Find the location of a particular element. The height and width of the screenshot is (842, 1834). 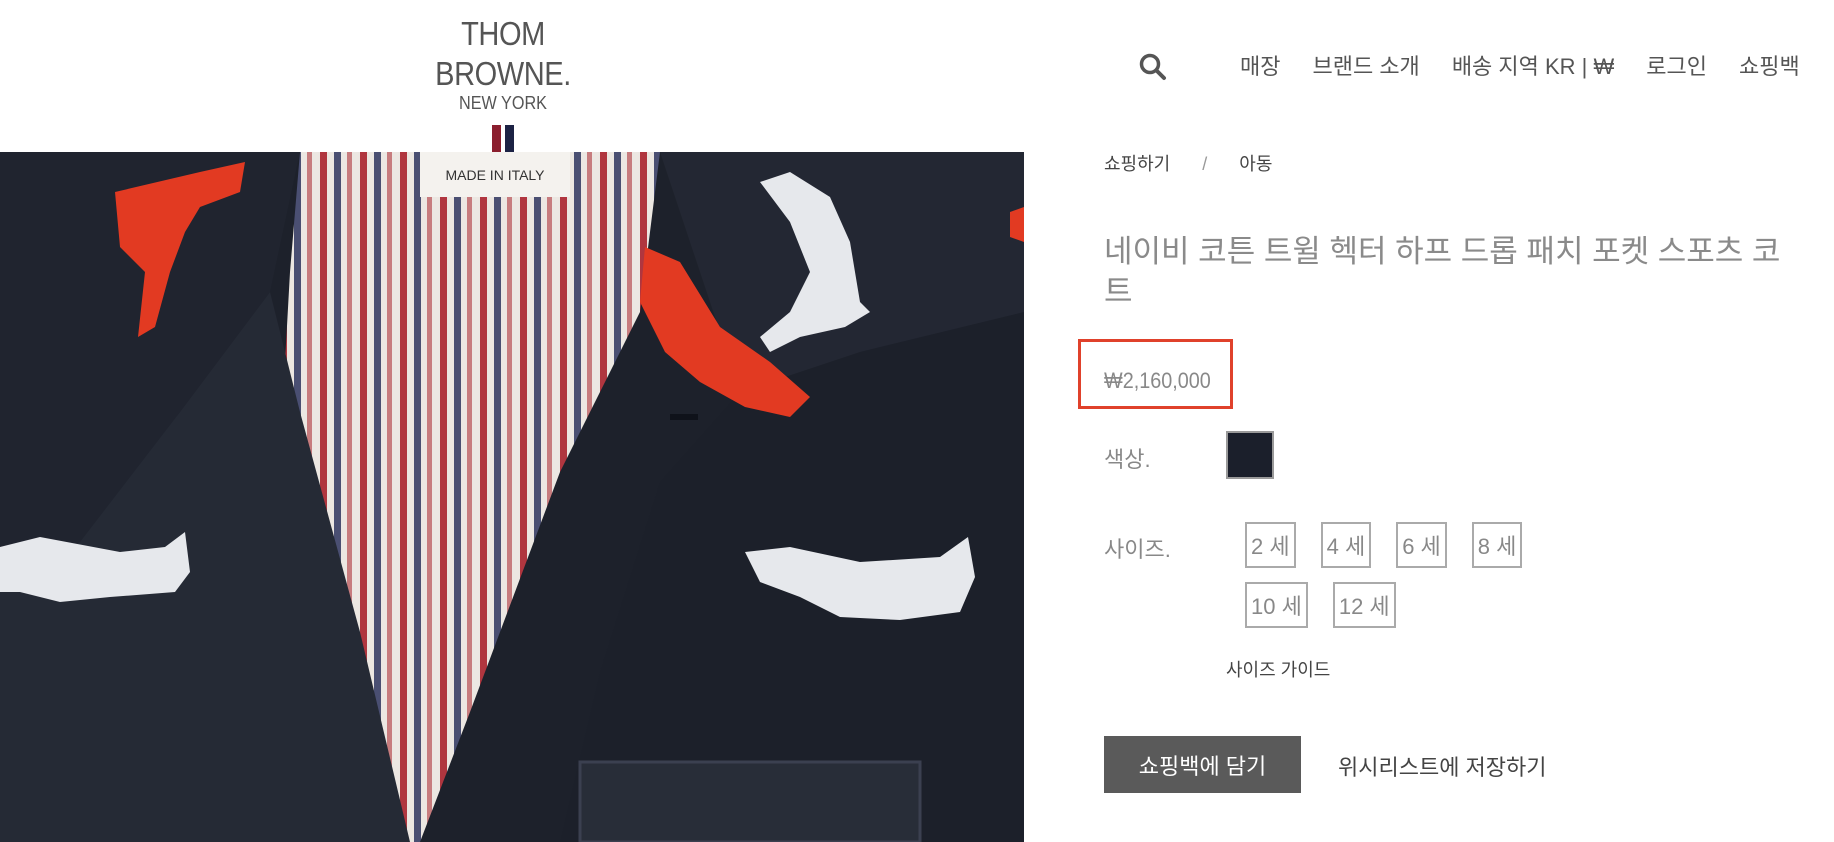

breadcrumb-category: 아동 is located at coordinates (1255, 164).